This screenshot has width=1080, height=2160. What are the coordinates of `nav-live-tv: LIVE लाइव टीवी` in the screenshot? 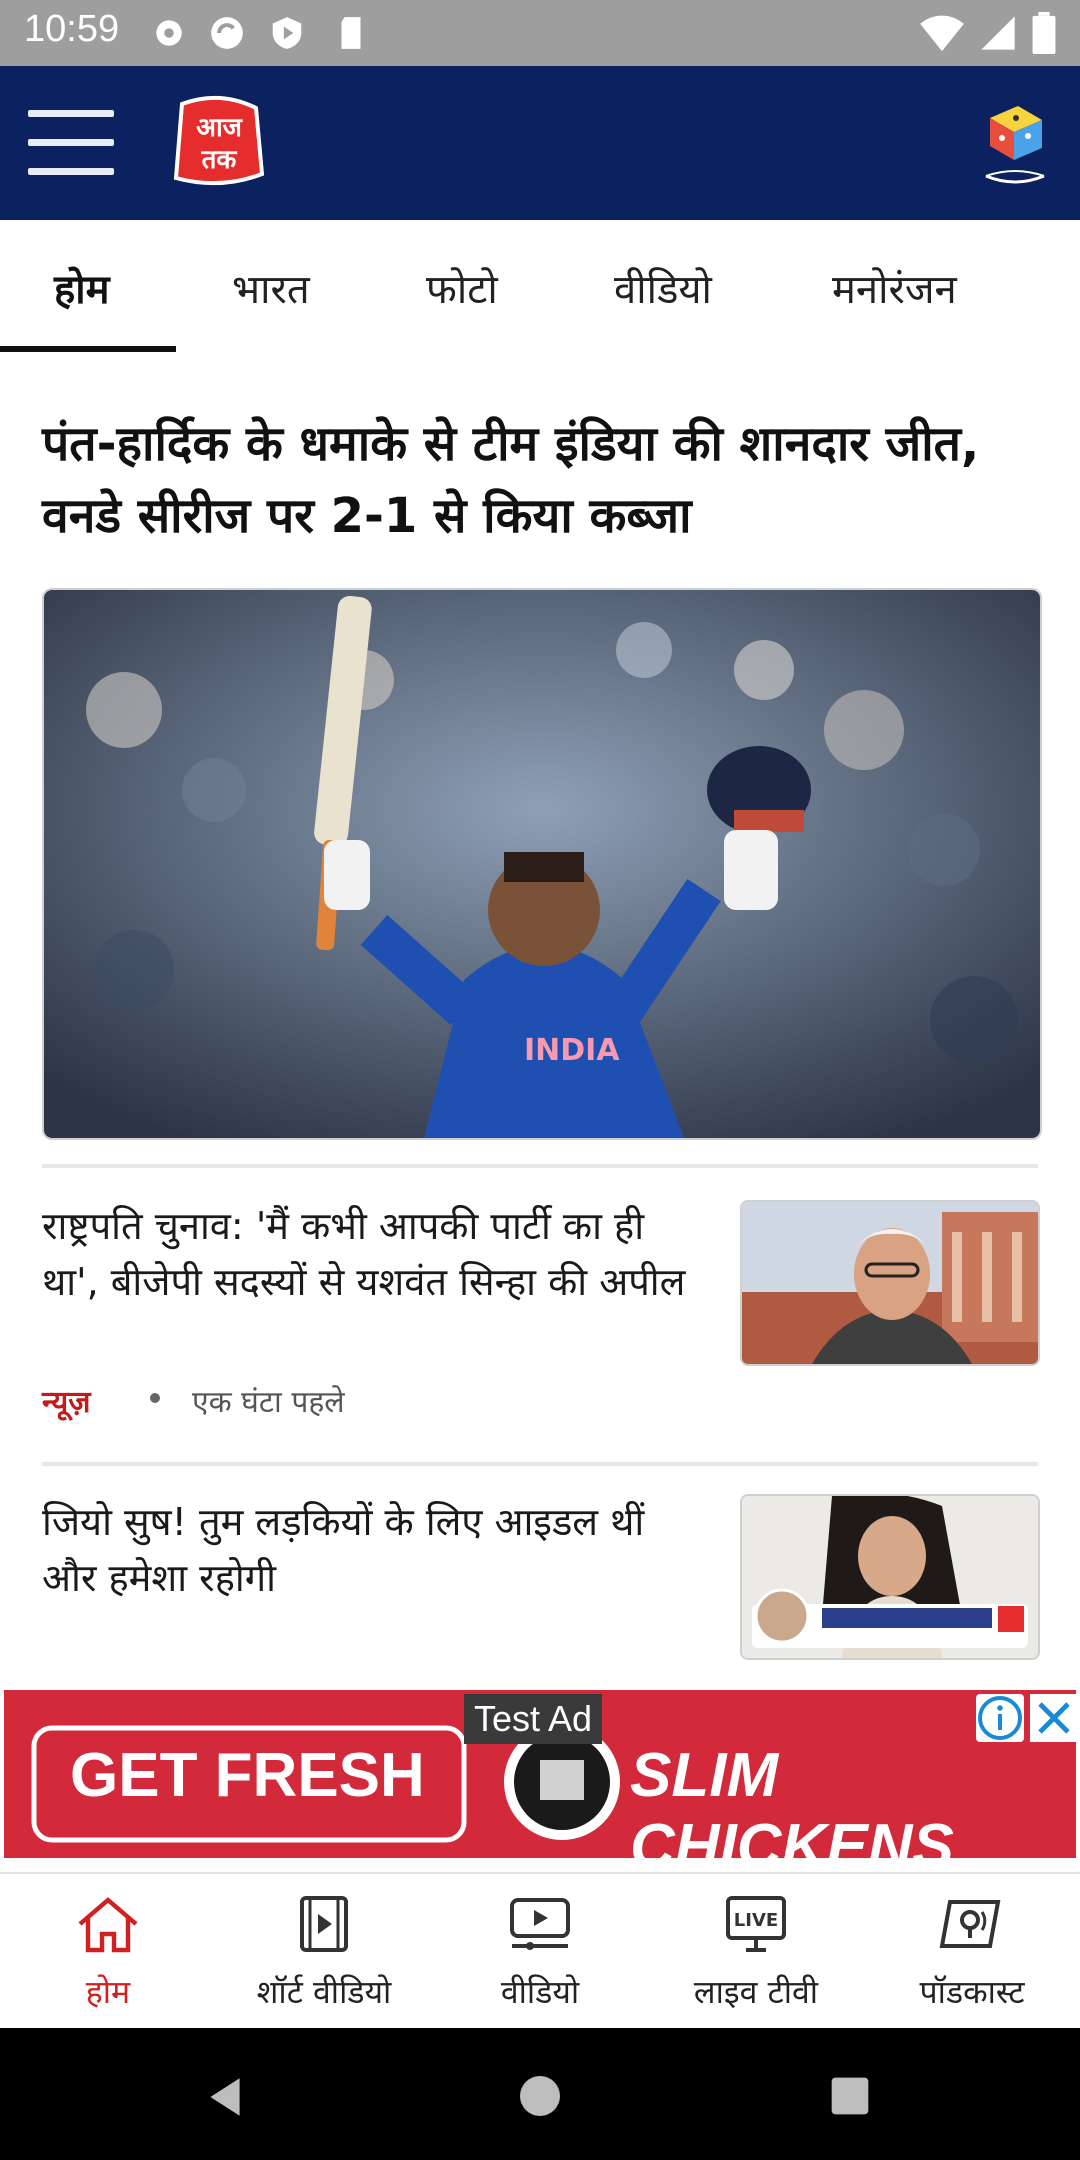 It's located at (756, 1952).